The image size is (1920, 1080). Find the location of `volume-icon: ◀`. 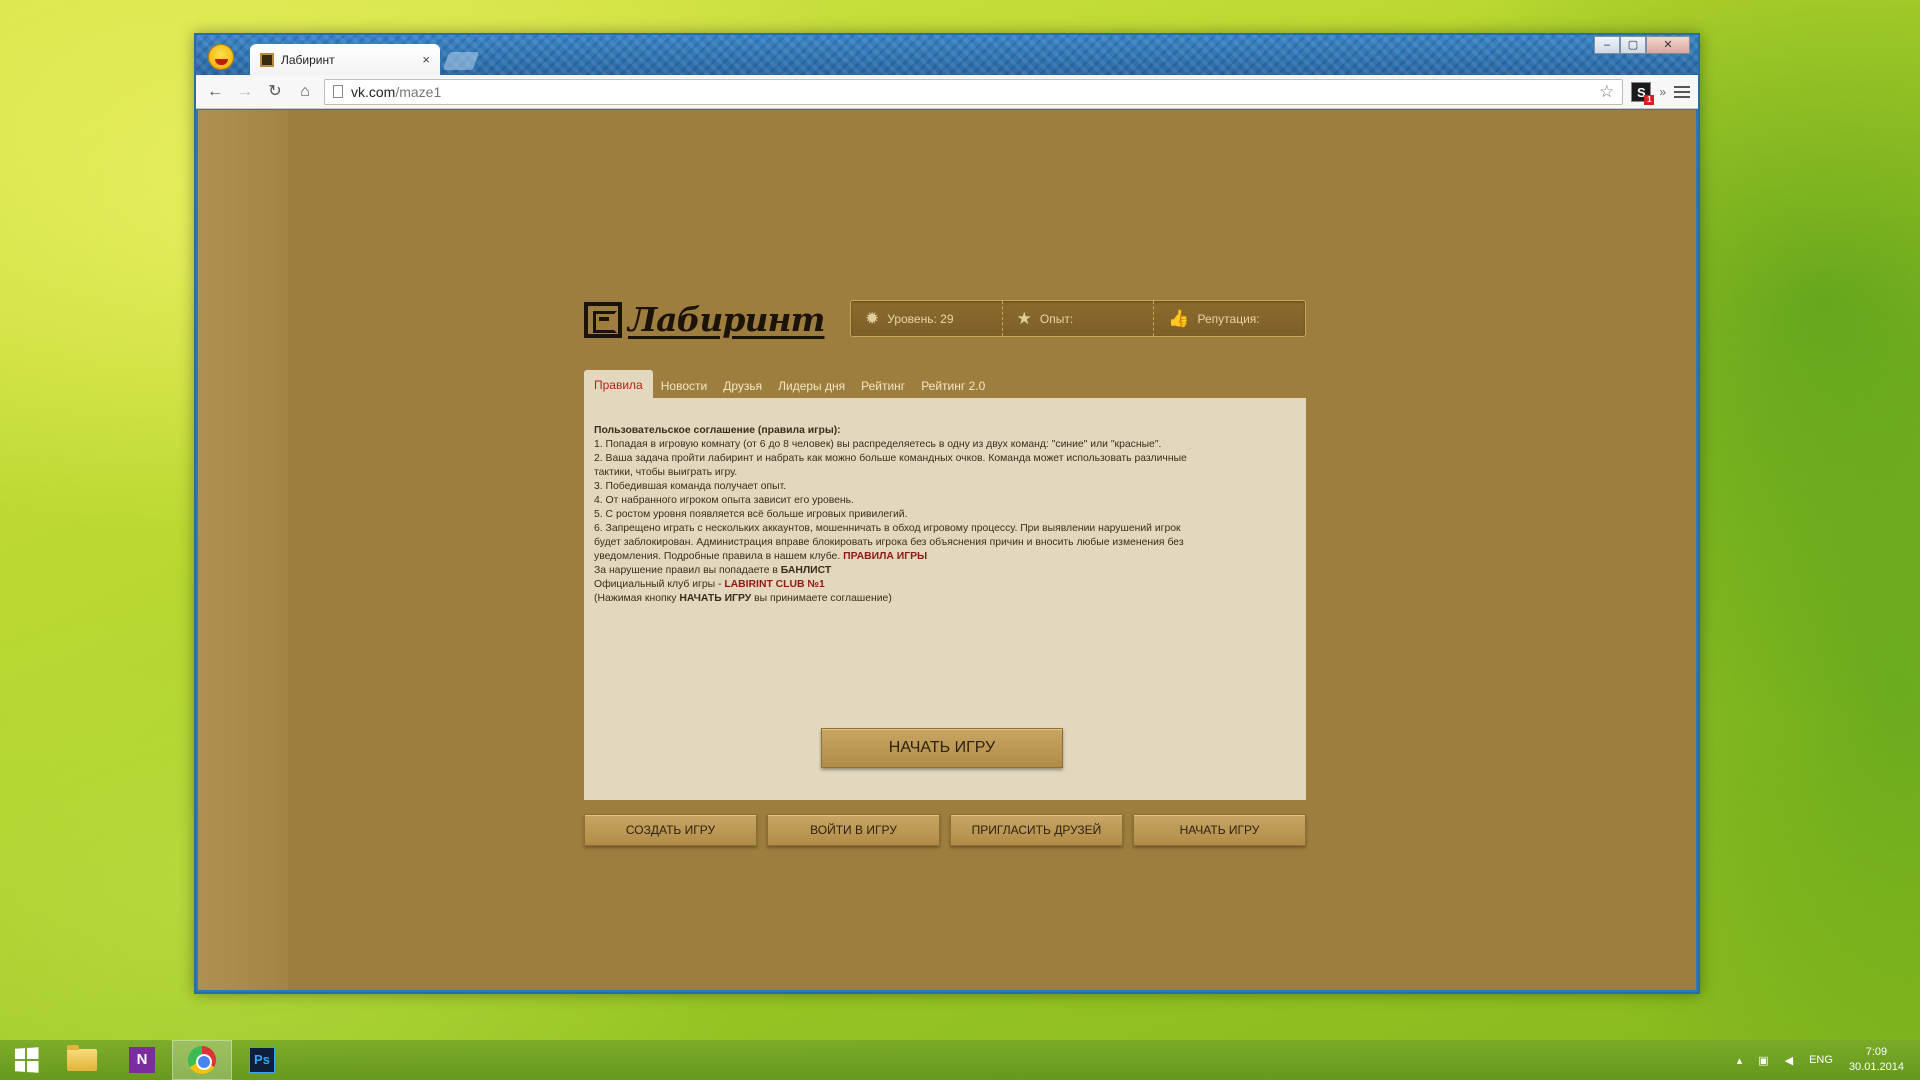

volume-icon: ◀ is located at coordinates (1789, 1060).